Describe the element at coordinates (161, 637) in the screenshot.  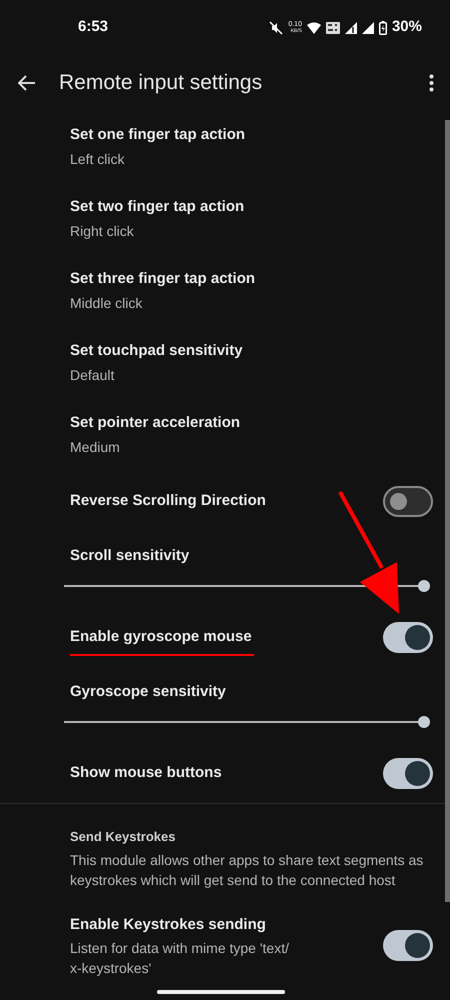
I see `setting-title: Enable gyroscope mouse` at that location.